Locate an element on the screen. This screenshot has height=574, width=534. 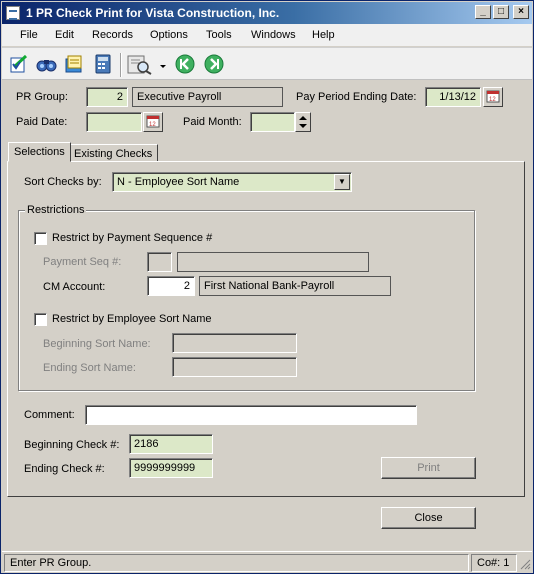
binoculars-icon is located at coordinates (46, 64).